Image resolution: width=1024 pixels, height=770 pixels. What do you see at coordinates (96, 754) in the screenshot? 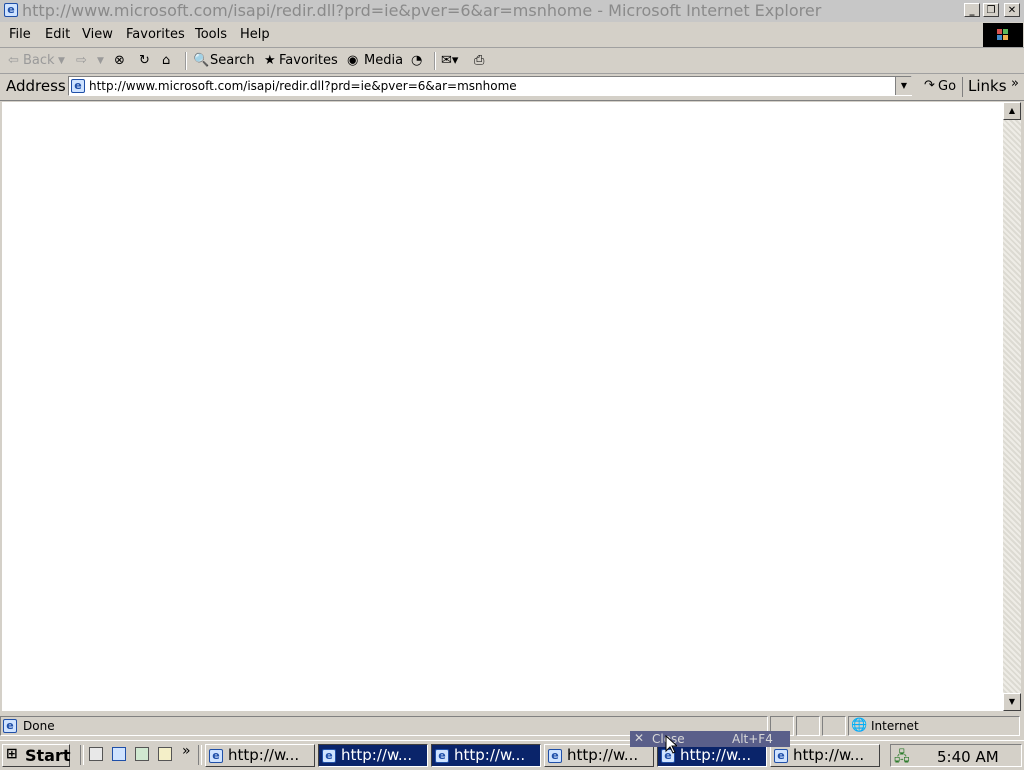
I see `show-desktop-icon` at bounding box center [96, 754].